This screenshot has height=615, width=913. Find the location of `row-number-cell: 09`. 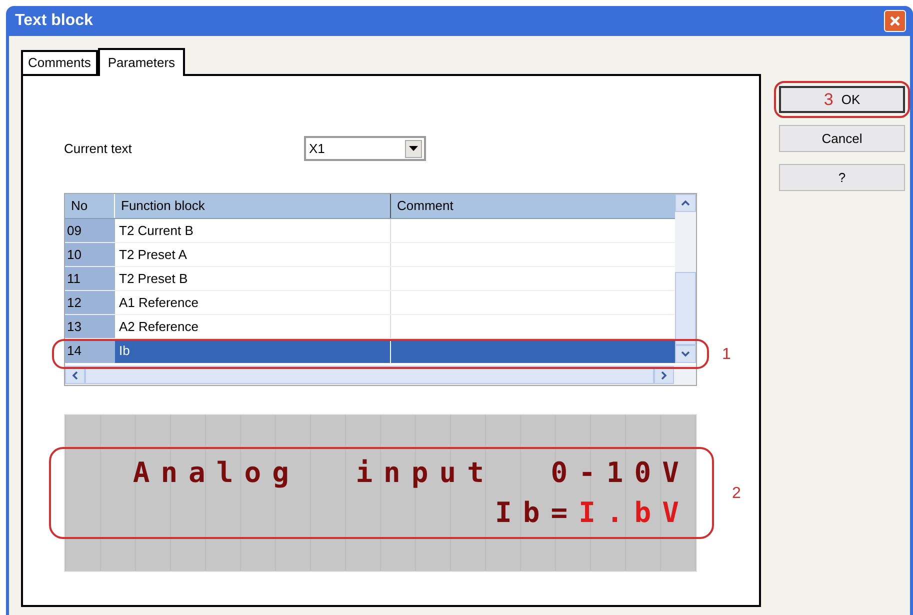

row-number-cell: 09 is located at coordinates (90, 230).